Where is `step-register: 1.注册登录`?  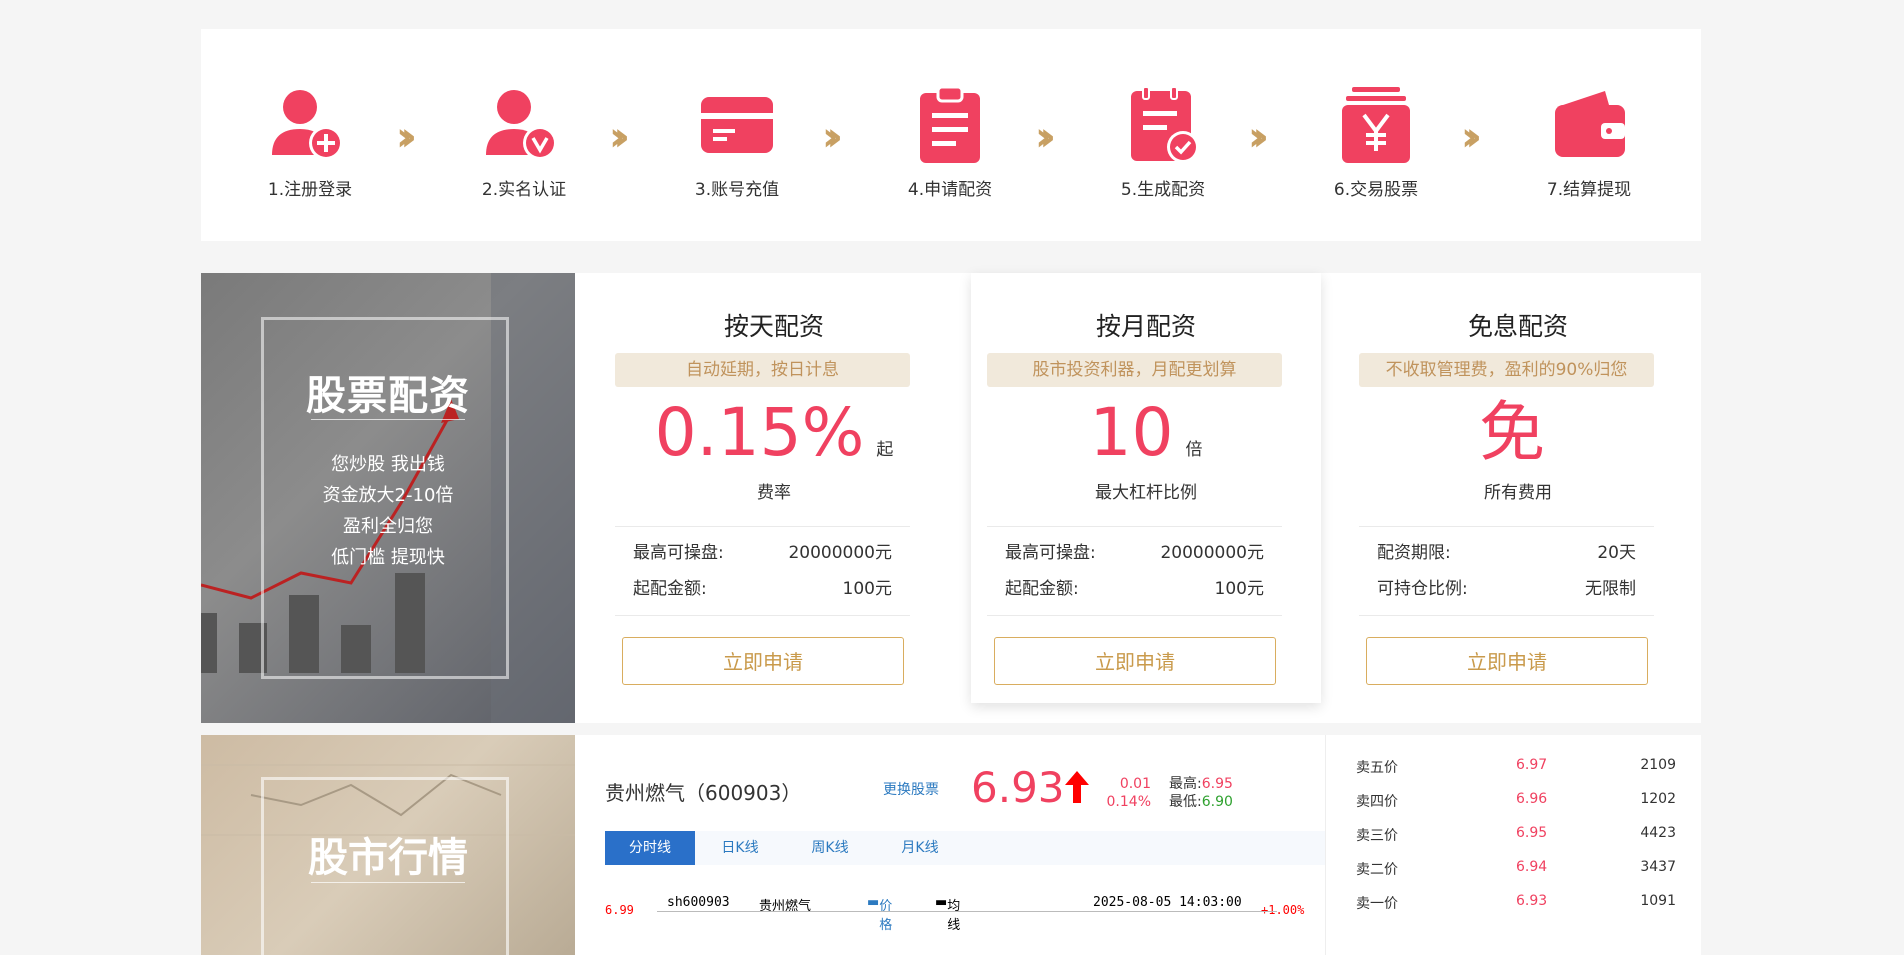
step-register: 1.注册登录 is located at coordinates (310, 142).